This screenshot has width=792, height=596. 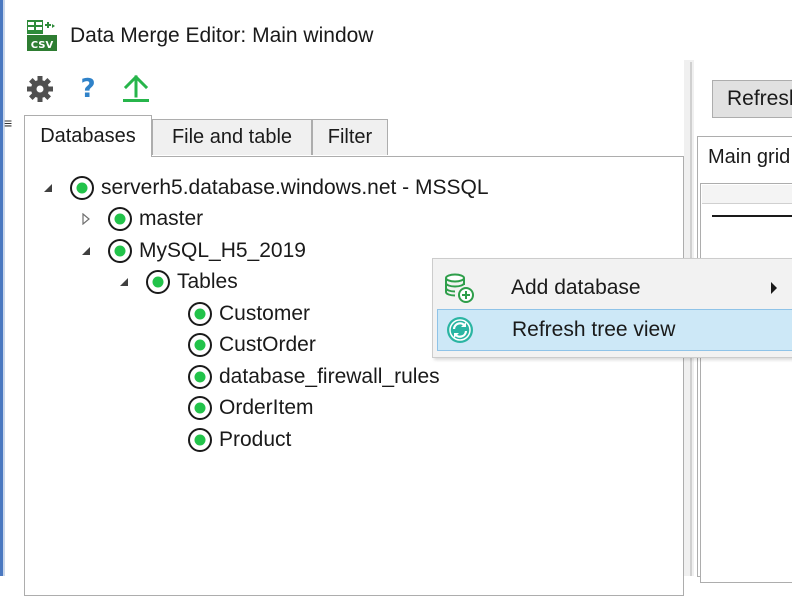 I want to click on menu-item-refresh-tree-view: Refresh tree view, so click(x=614, y=330).